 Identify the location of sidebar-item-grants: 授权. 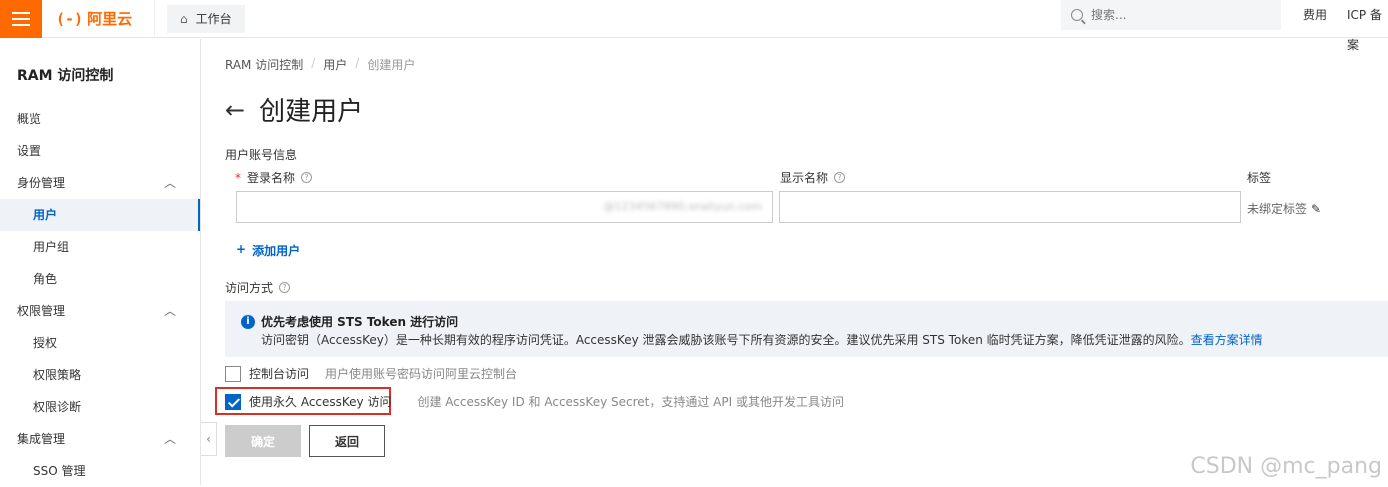
(100, 343).